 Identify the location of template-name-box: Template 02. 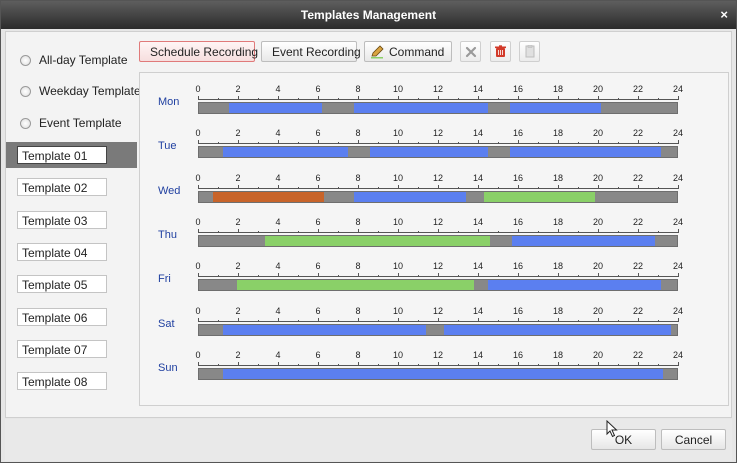
(62, 187).